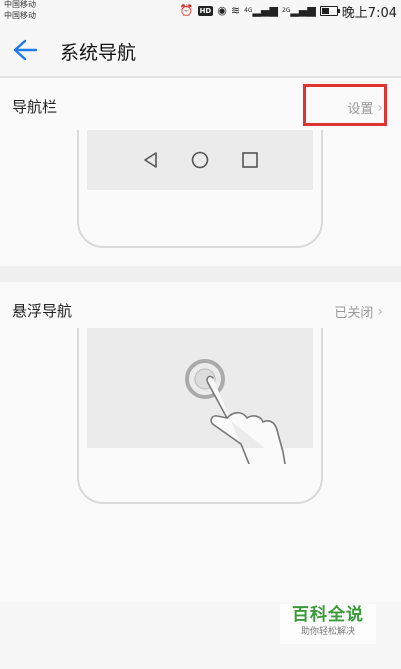 Image resolution: width=401 pixels, height=669 pixels. I want to click on signal-icon-2: 2G▂▄▆, so click(298, 10).